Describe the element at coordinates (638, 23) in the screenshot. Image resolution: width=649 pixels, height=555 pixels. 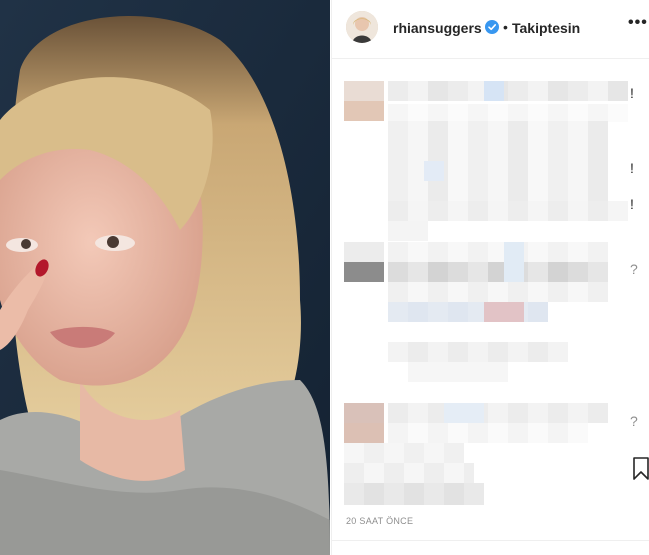
I see `more-options-icon: •••` at that location.